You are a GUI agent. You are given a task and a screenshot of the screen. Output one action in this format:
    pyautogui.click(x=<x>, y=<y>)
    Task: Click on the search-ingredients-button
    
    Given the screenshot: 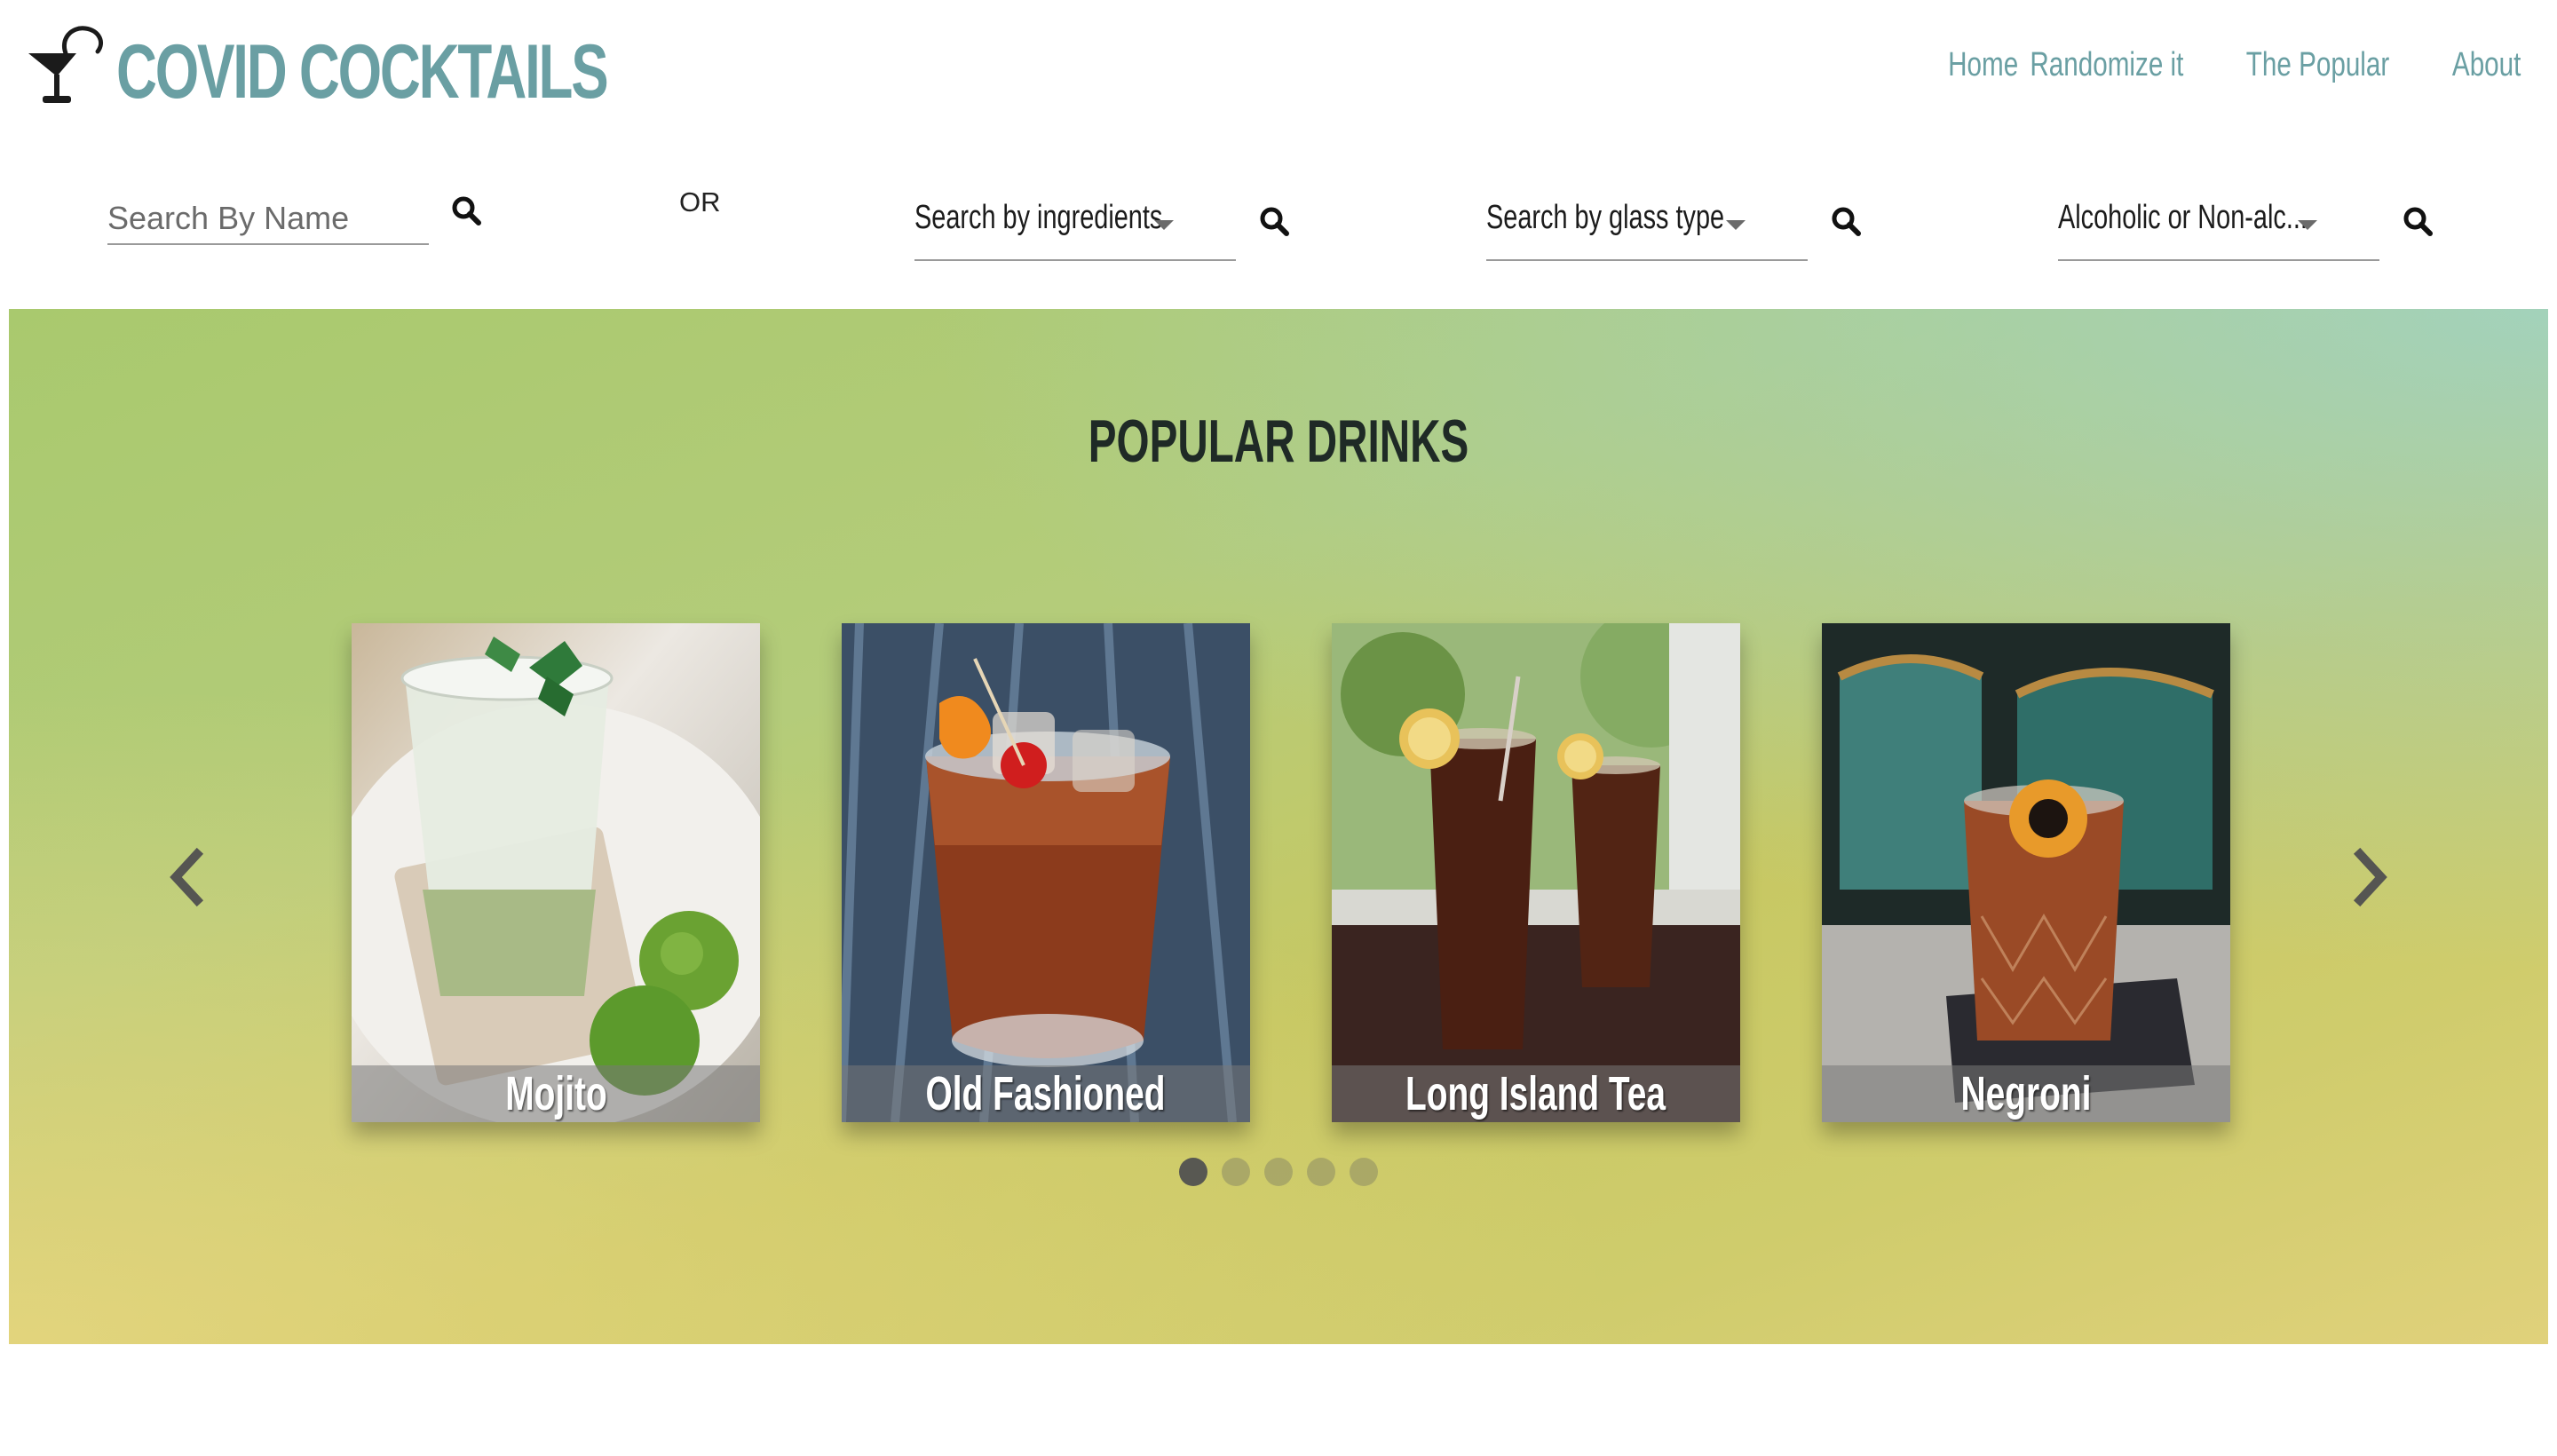 What is the action you would take?
    pyautogui.click(x=1275, y=222)
    